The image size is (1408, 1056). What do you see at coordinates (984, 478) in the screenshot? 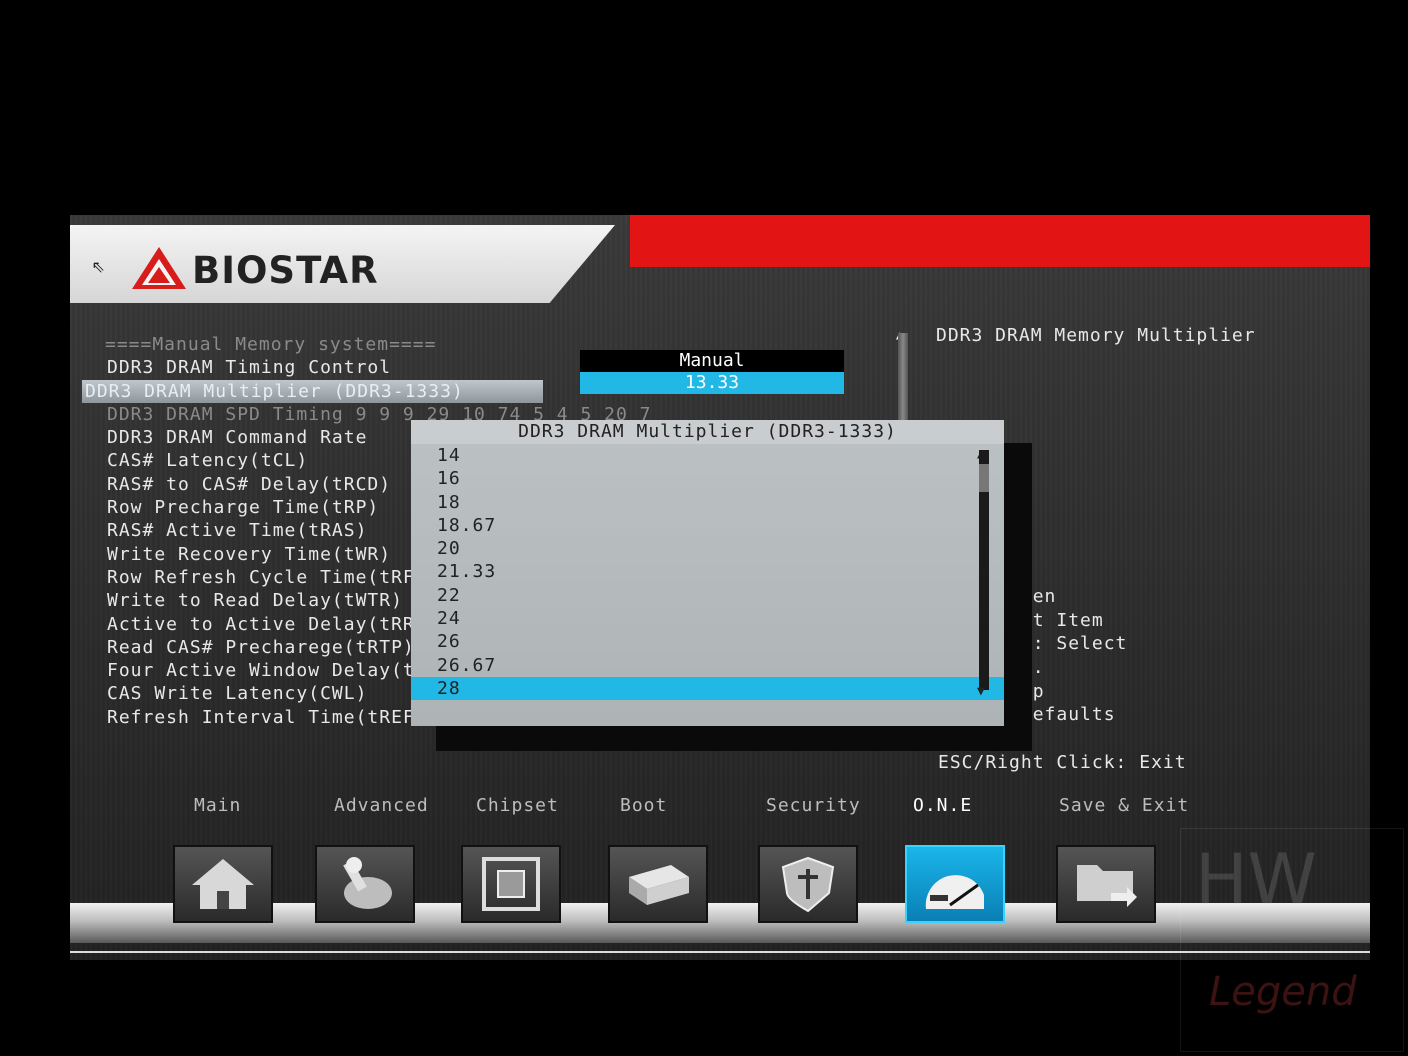
I see `popup-scroll-thumb` at bounding box center [984, 478].